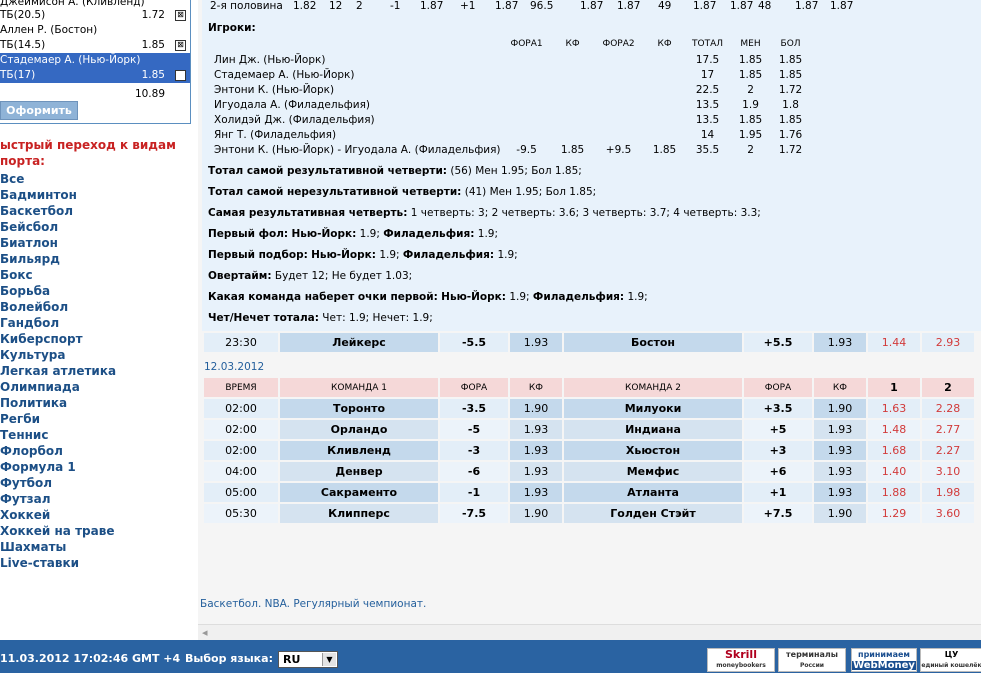 Image resolution: width=981 pixels, height=673 pixels. Describe the element at coordinates (619, 149) in the screenshot. I see `player-odds-cell: +9.5` at that location.